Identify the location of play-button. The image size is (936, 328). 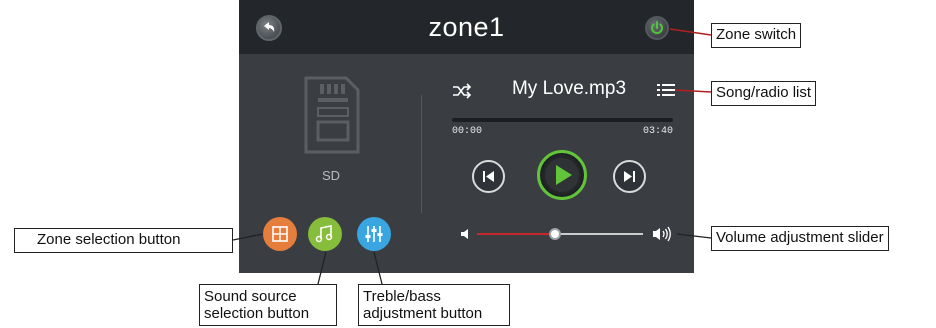
(562, 175).